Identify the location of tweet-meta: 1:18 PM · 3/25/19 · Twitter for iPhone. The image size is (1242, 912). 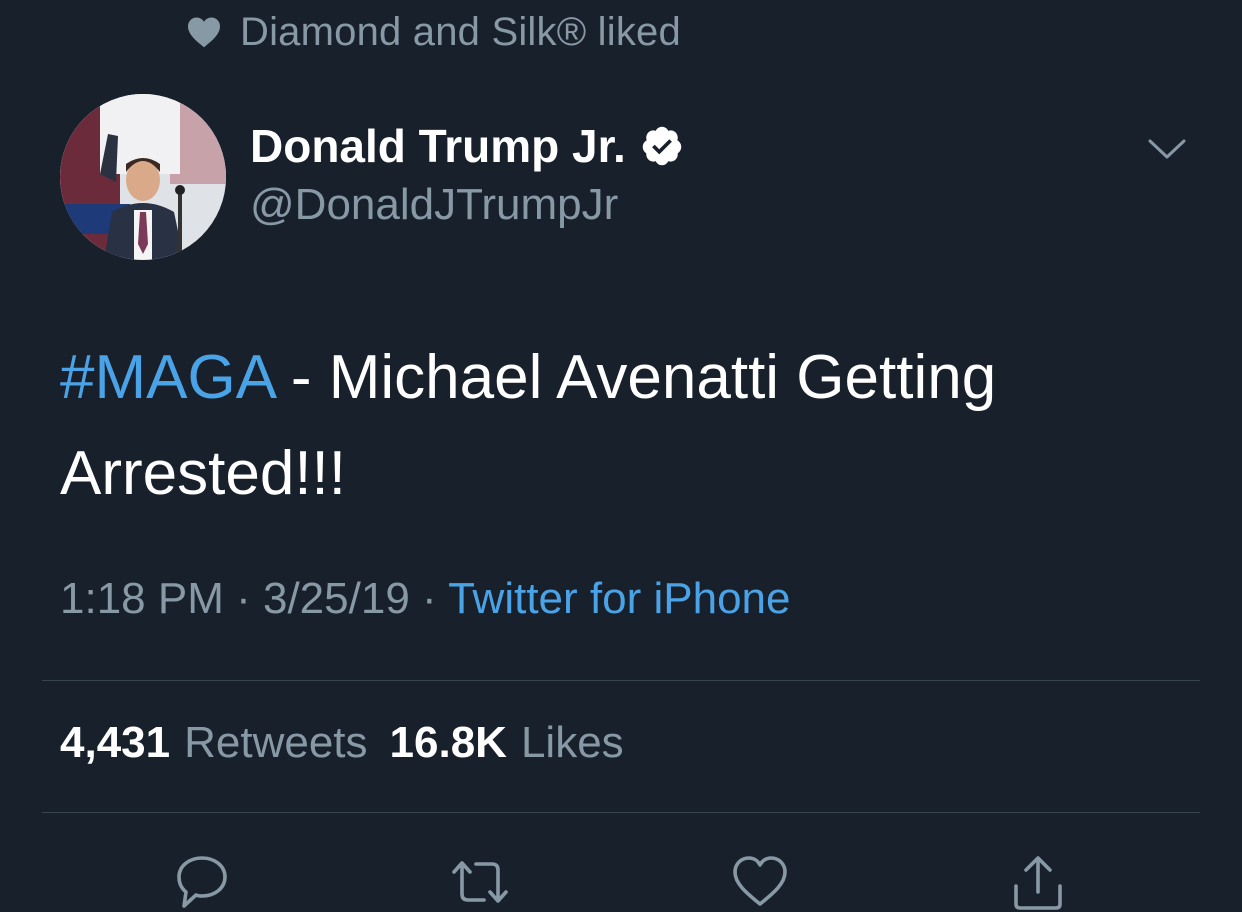
(425, 599).